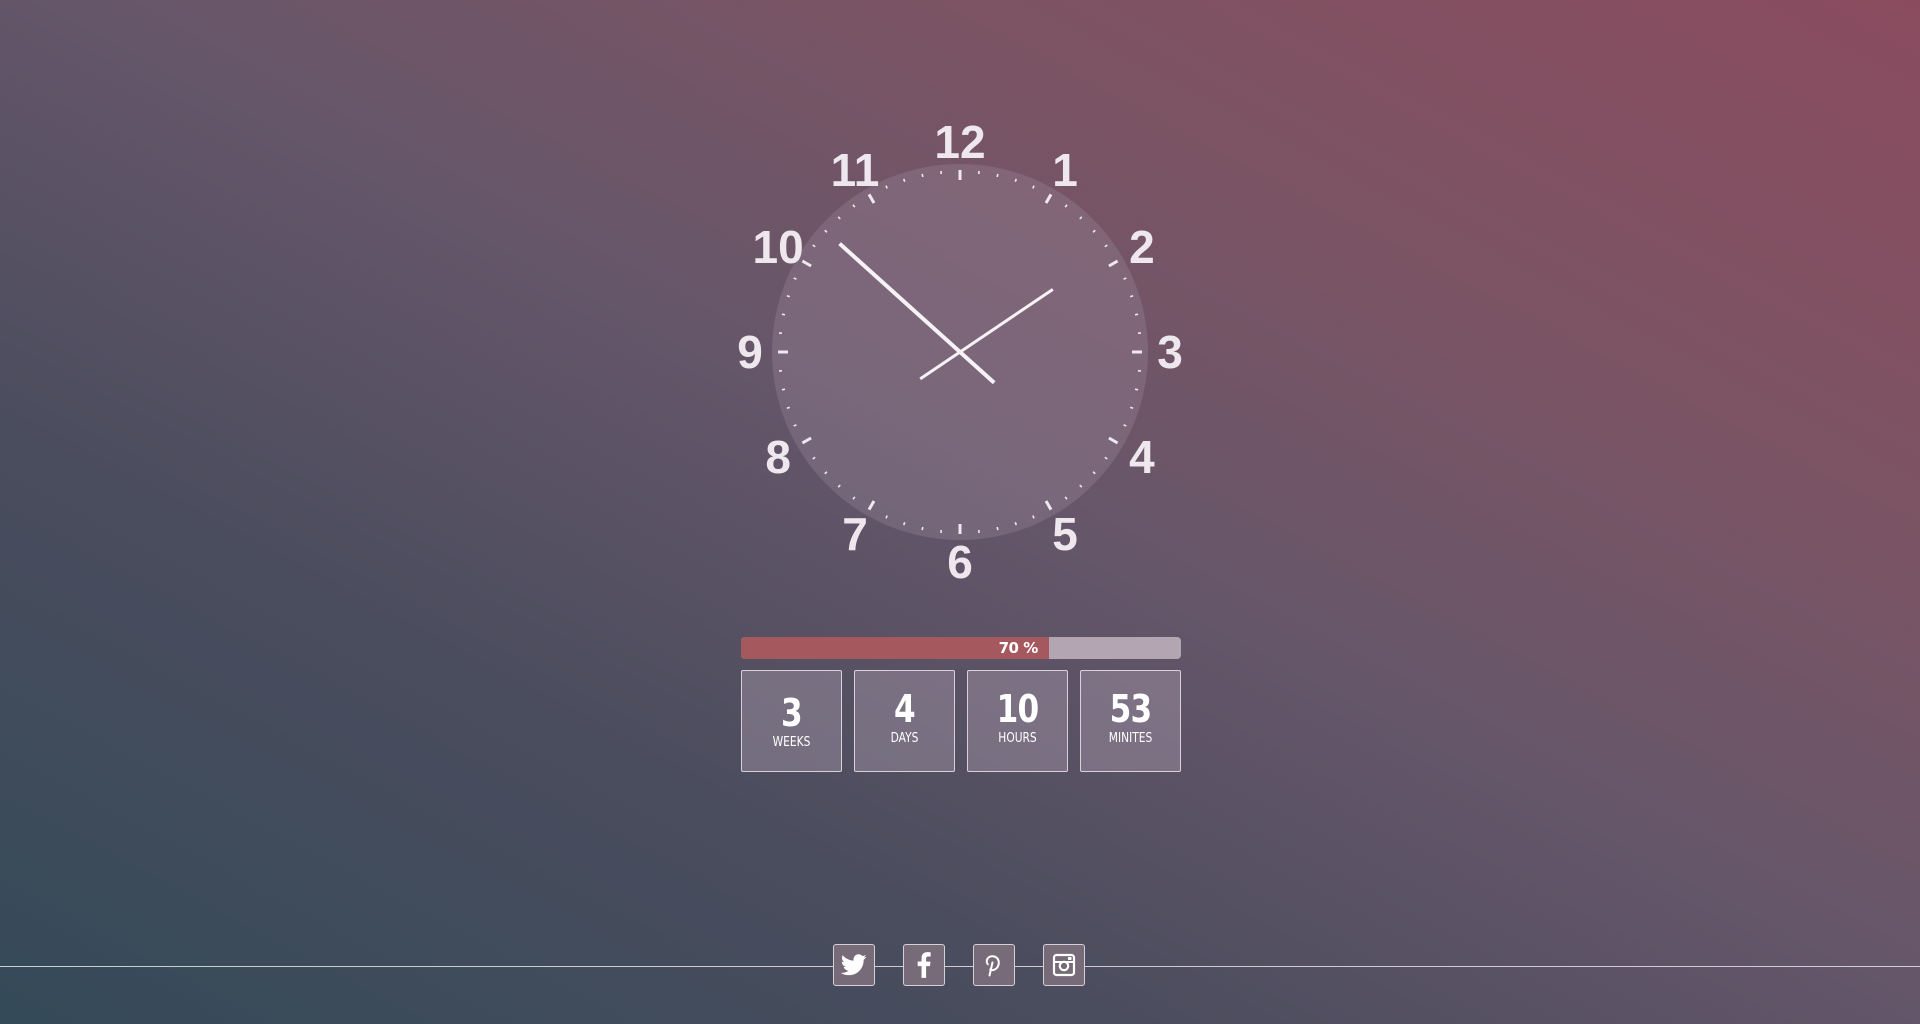 The image size is (1920, 1024). I want to click on countdown-weeks-value: 3, so click(792, 713).